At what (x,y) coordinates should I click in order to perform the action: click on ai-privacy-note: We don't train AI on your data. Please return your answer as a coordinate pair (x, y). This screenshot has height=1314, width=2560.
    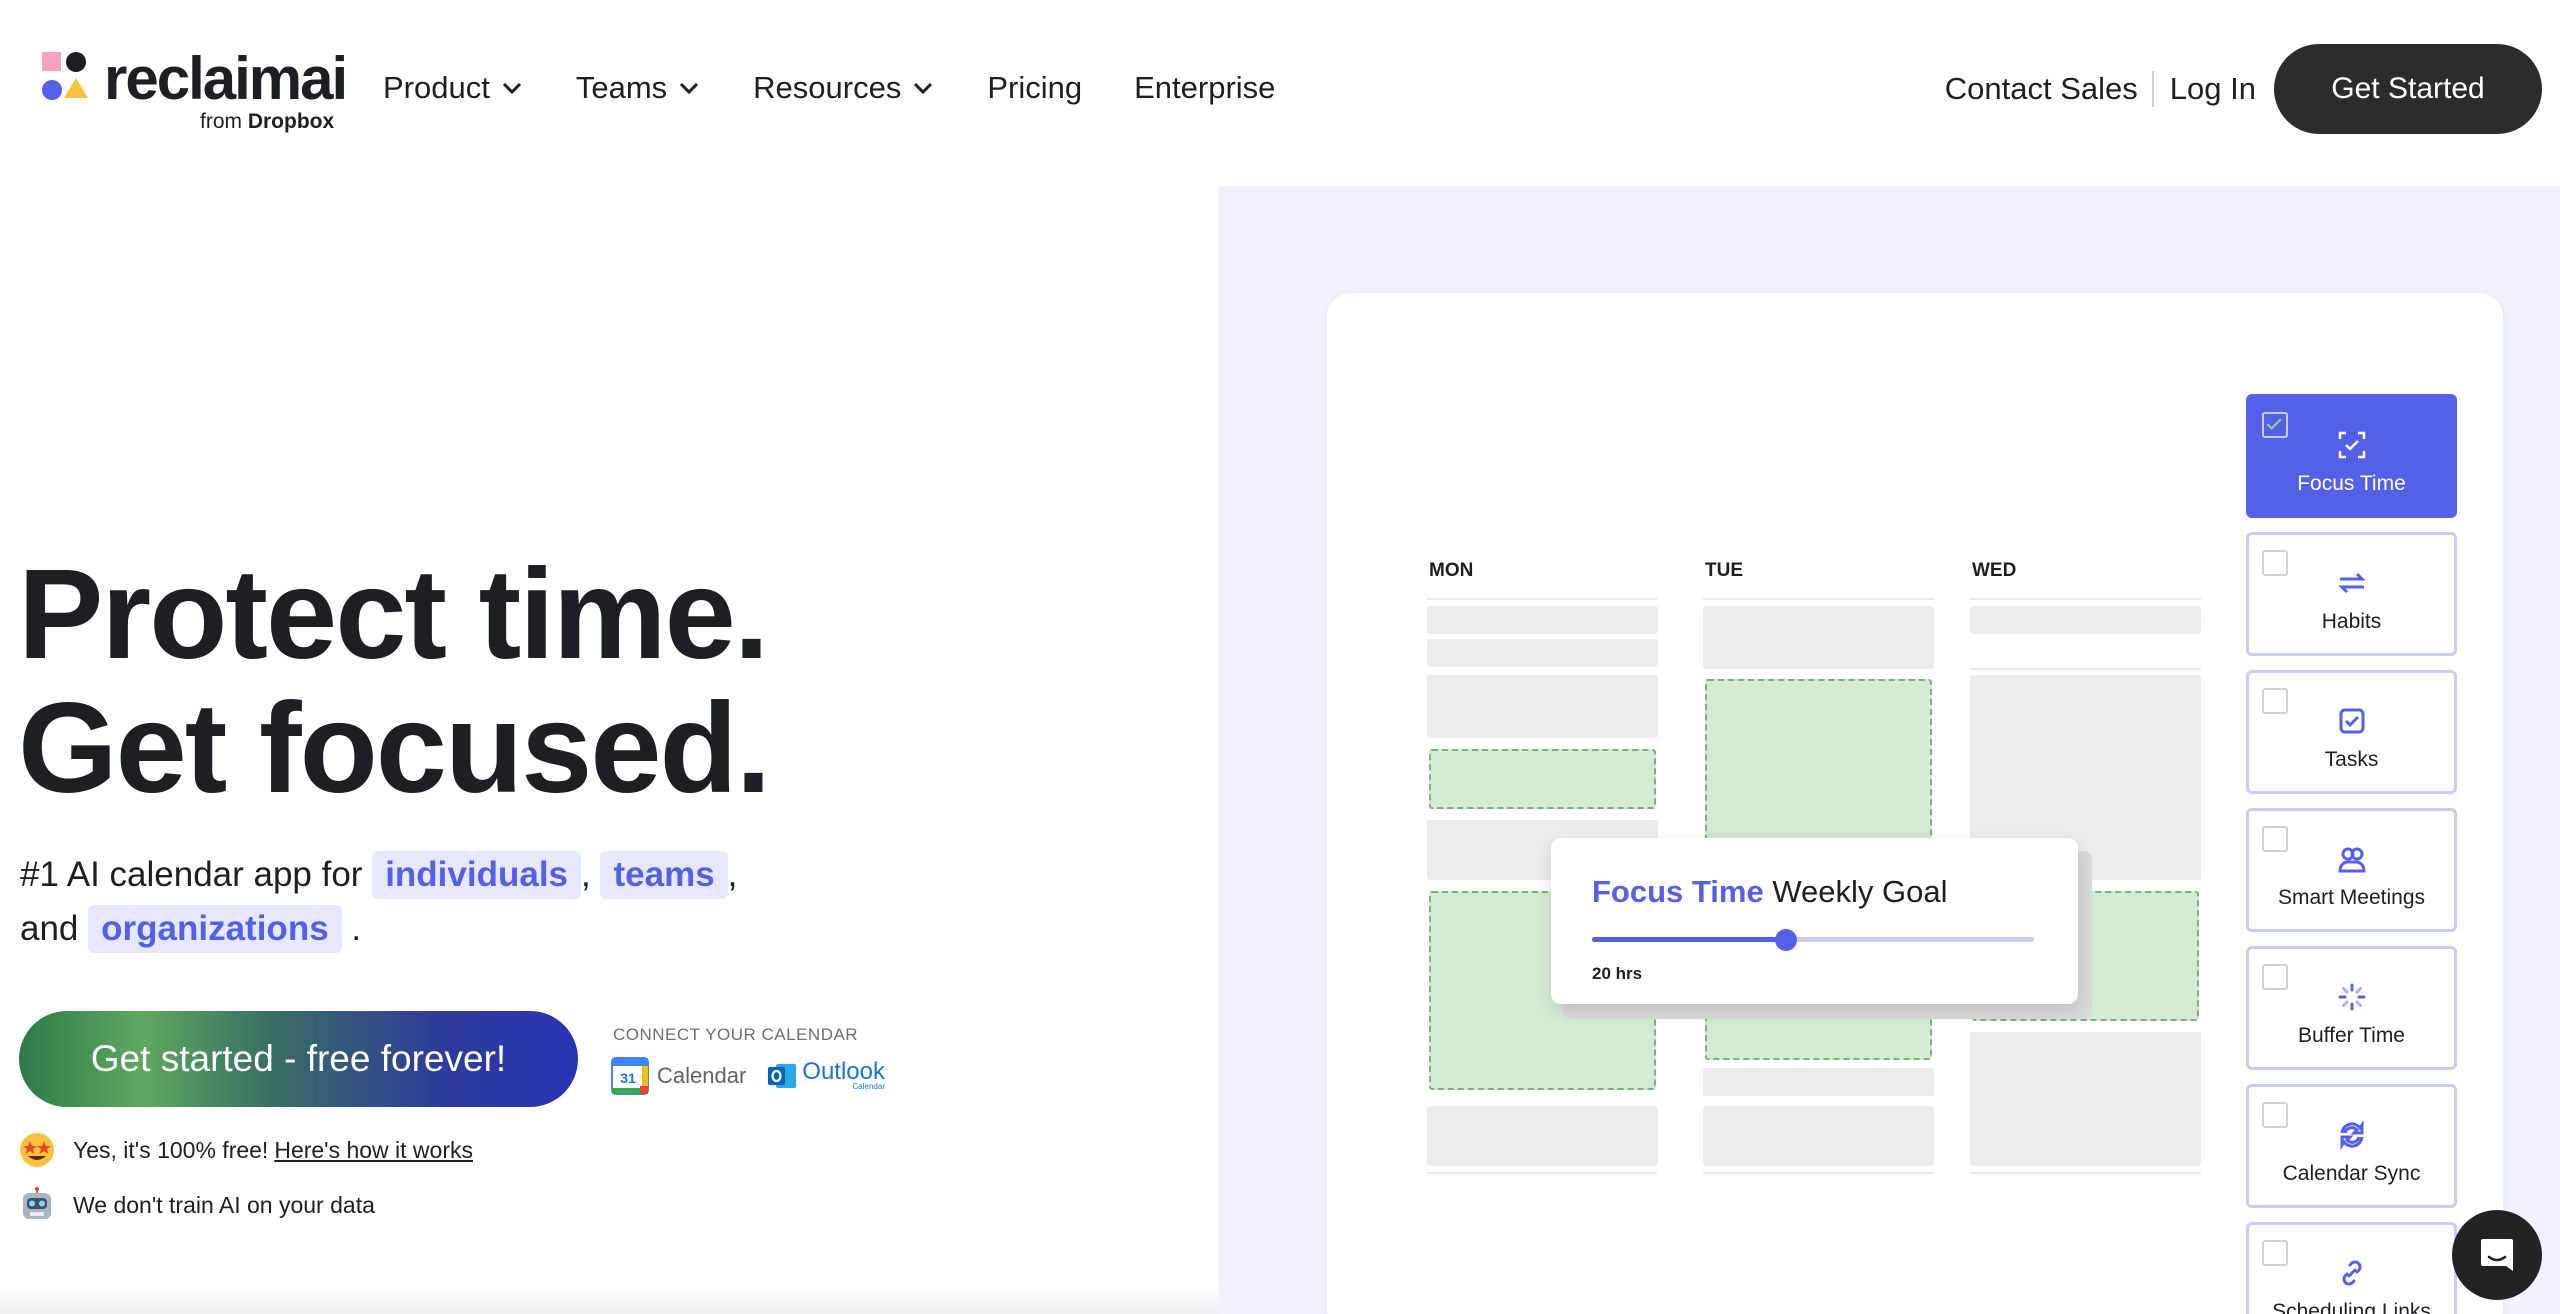
    Looking at the image, I should click on (197, 1205).